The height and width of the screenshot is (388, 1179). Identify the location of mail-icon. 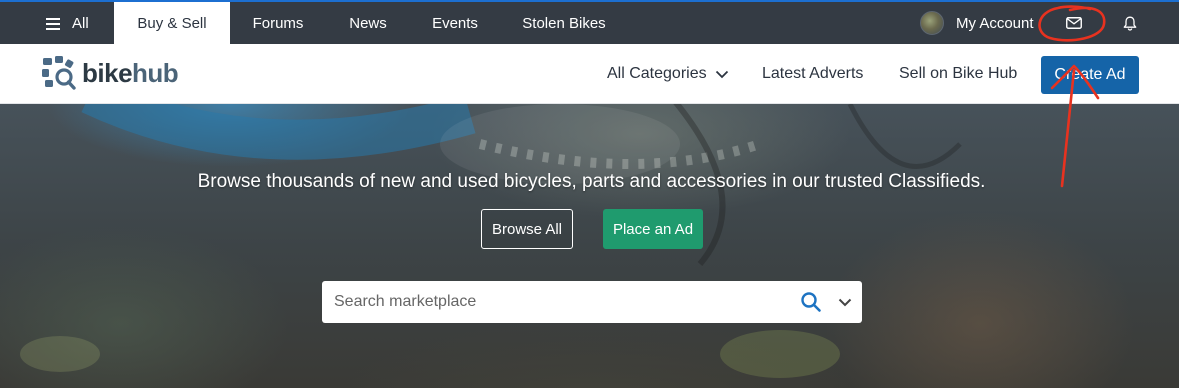
(1074, 23).